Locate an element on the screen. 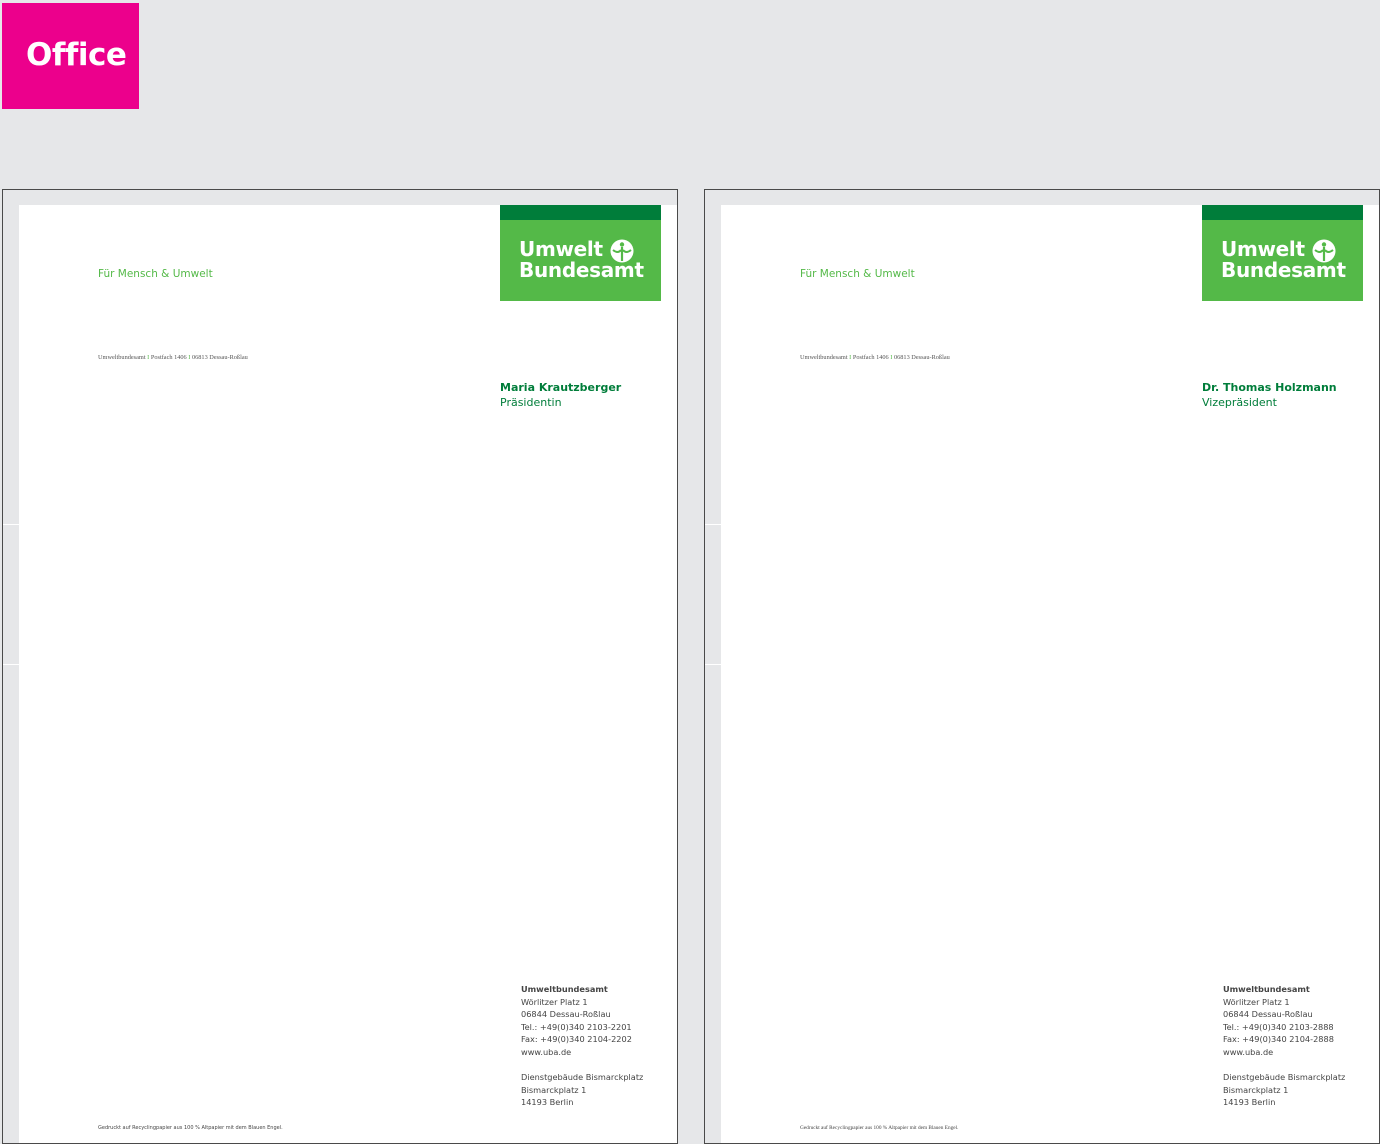 This screenshot has width=1380, height=1144. person-name: Maria Krautzberger is located at coordinates (561, 387).